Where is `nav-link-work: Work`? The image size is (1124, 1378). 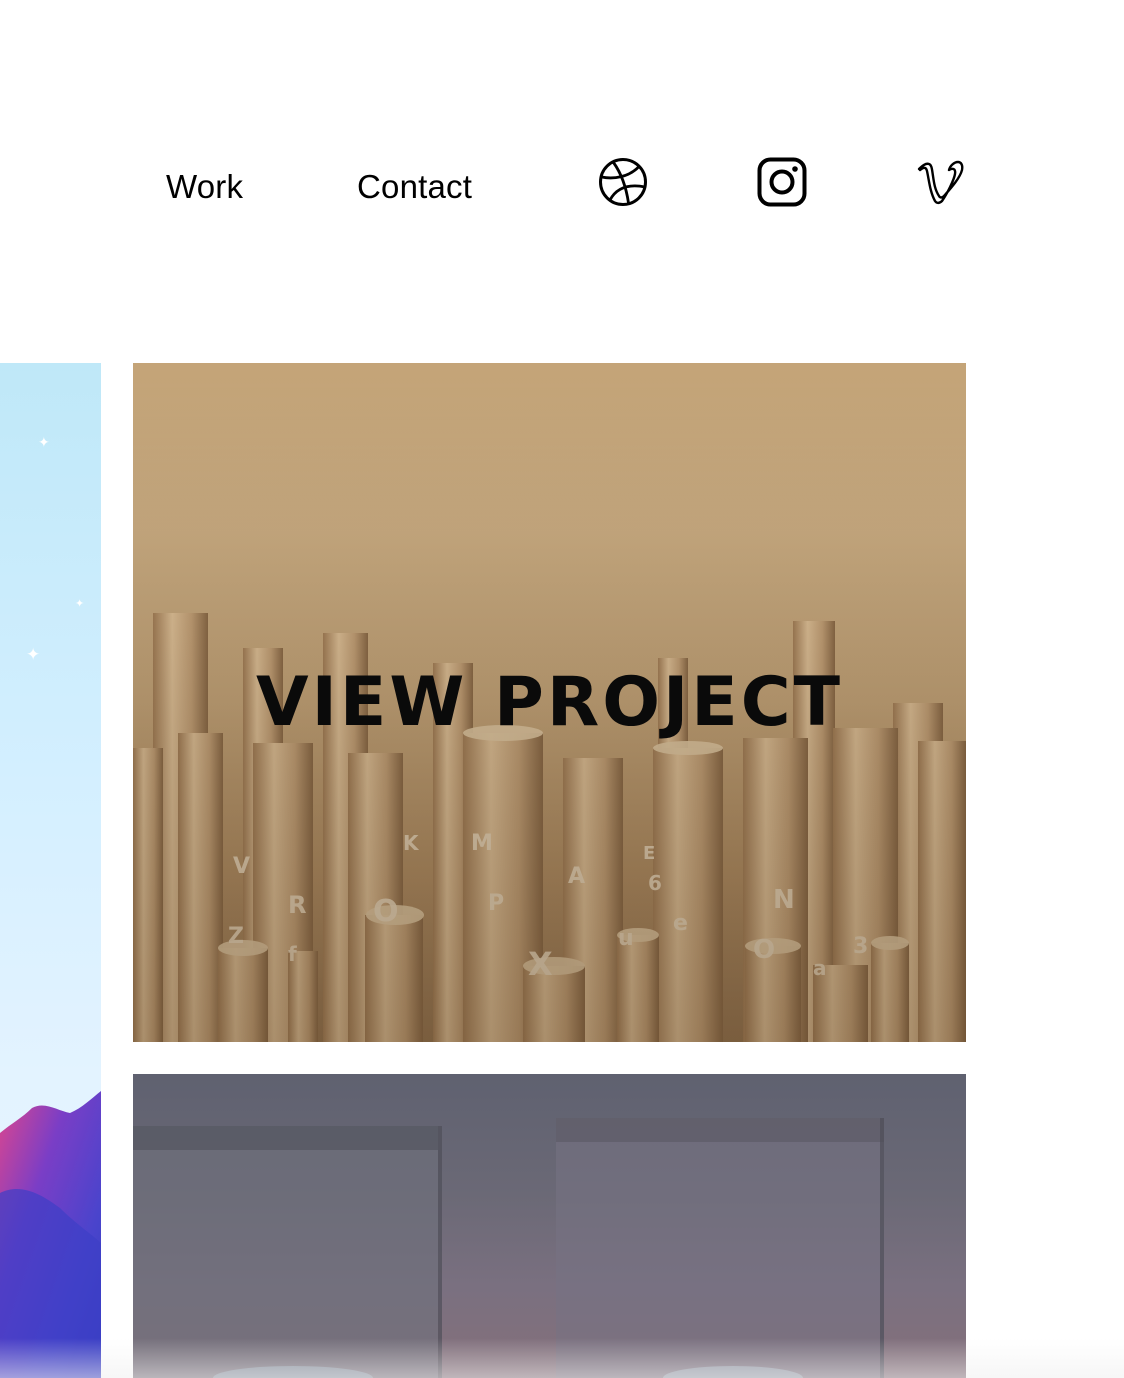
nav-link-work: Work is located at coordinates (204, 187).